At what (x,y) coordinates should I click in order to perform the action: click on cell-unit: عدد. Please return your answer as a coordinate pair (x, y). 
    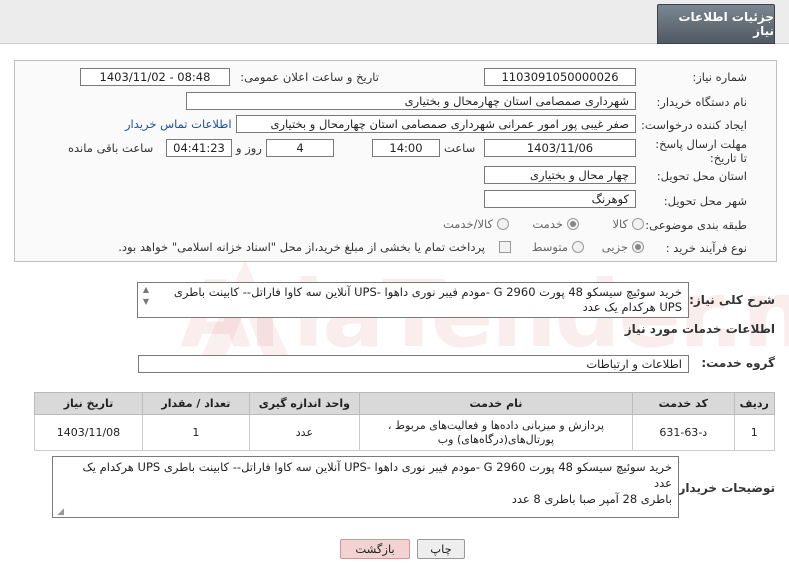
    Looking at the image, I should click on (304, 432).